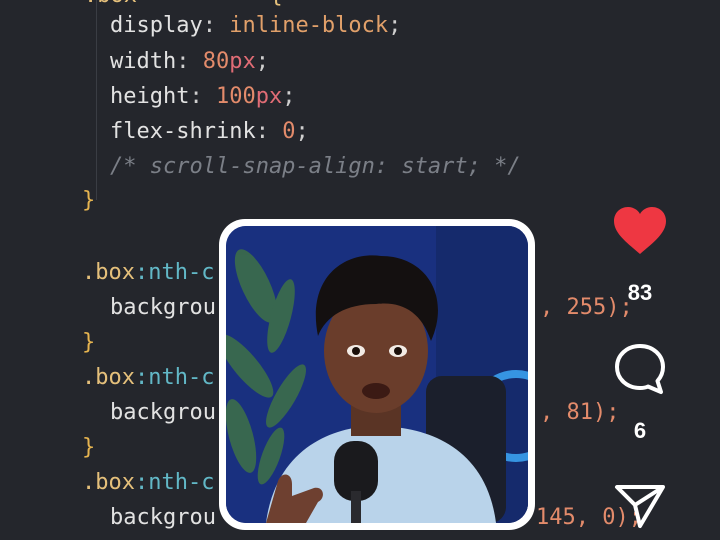 The width and height of the screenshot is (720, 540). I want to click on share-button, so click(640, 506).